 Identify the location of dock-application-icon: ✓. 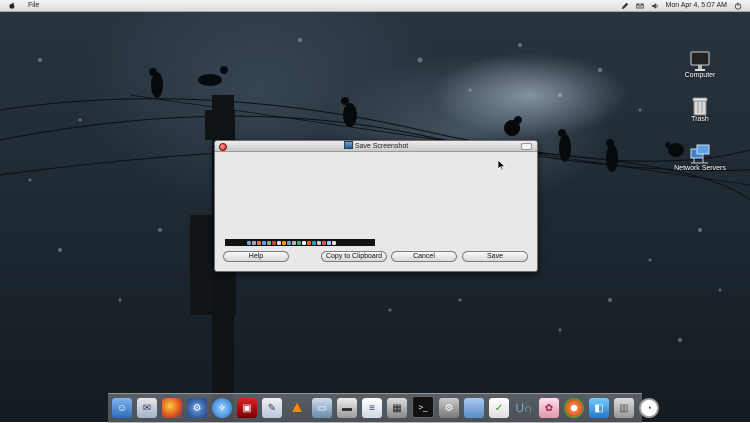
(499, 408).